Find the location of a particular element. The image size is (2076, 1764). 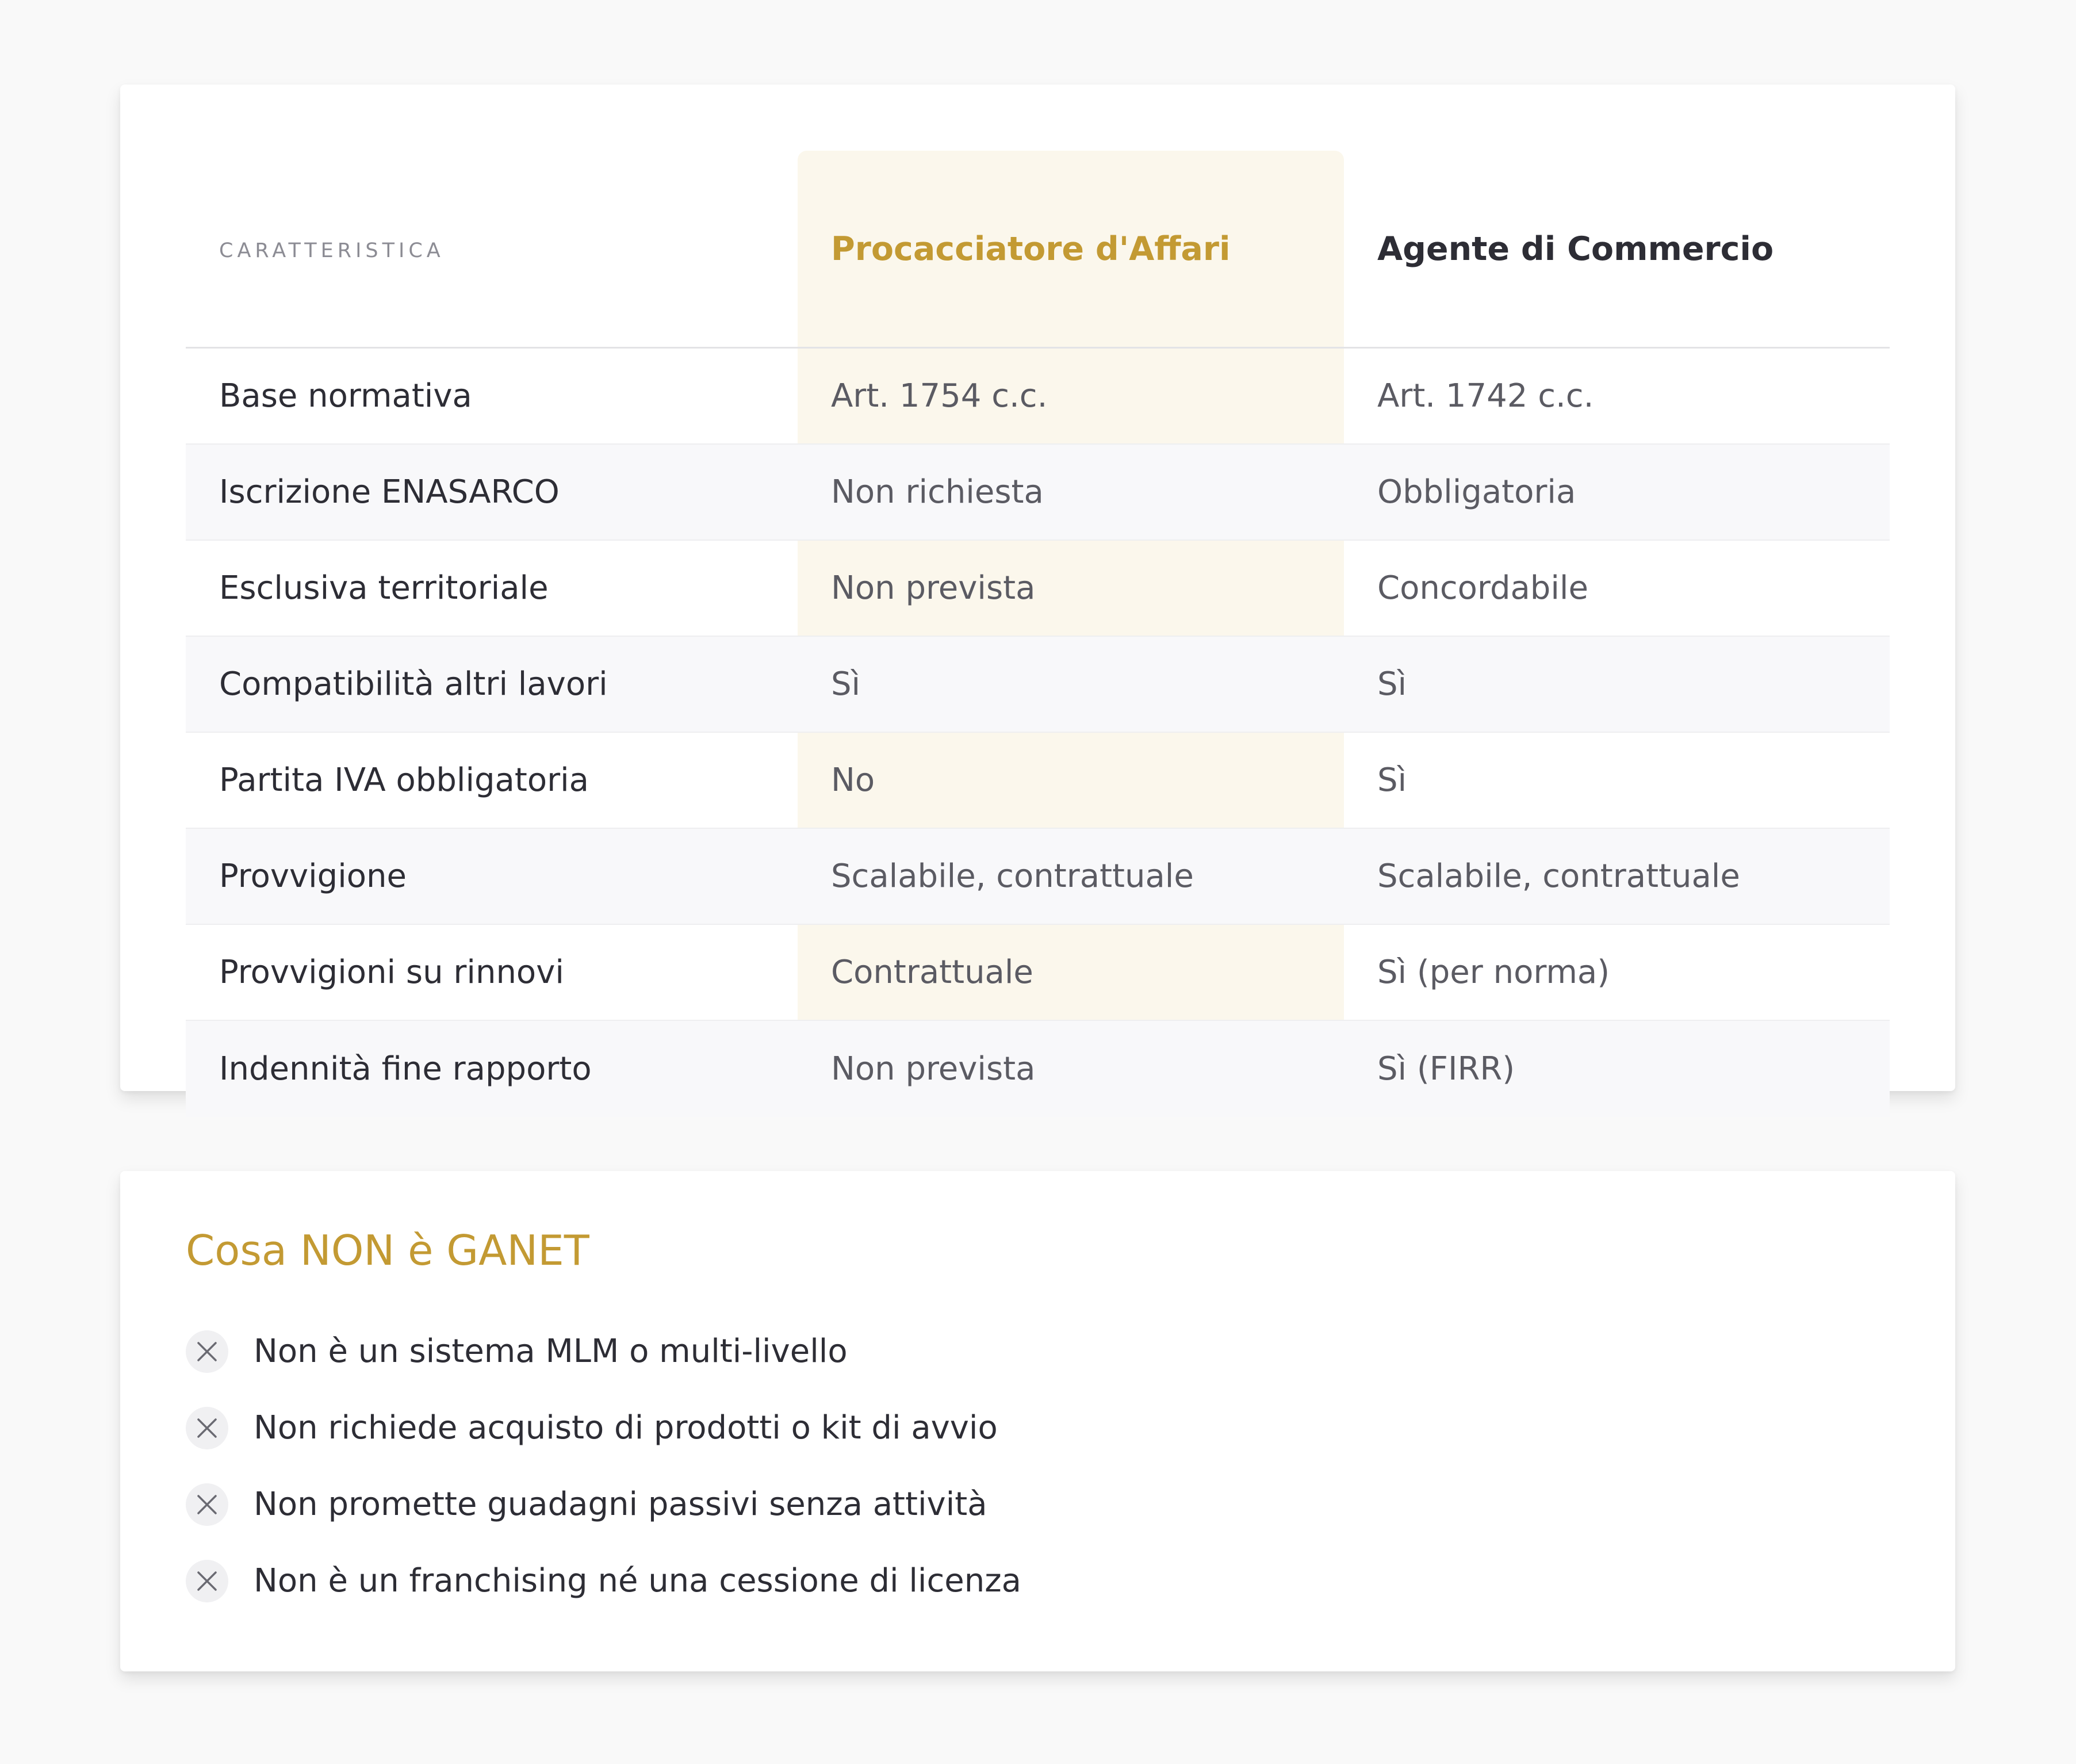

agente-cell: Scalabile, contrattuale is located at coordinates (1617, 876).